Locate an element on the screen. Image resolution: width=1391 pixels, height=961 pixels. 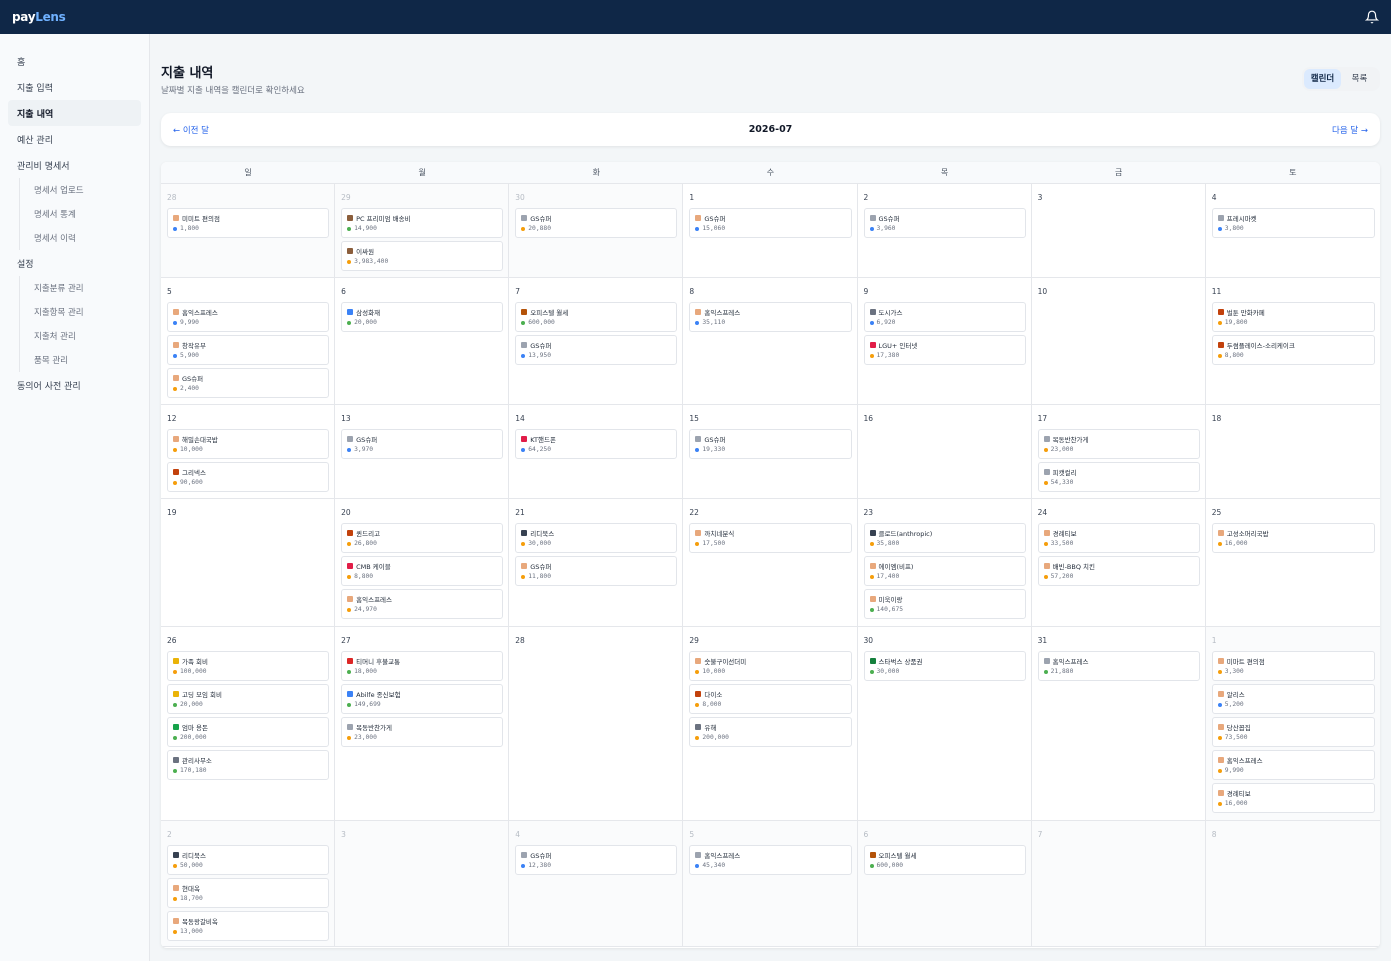
calendar-day: 29 PC 프리미엄 배송비 14,900 이싸원 3,983,400 is located at coordinates (422, 230).